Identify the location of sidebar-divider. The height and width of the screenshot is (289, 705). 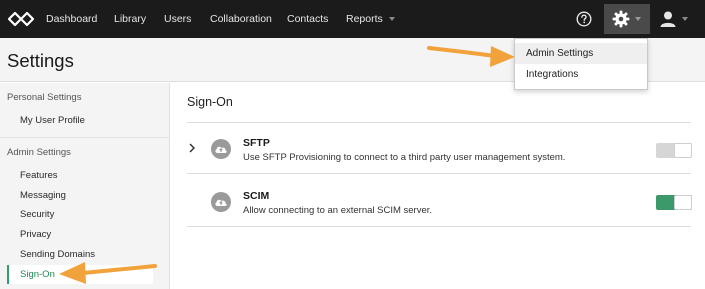
(85, 137).